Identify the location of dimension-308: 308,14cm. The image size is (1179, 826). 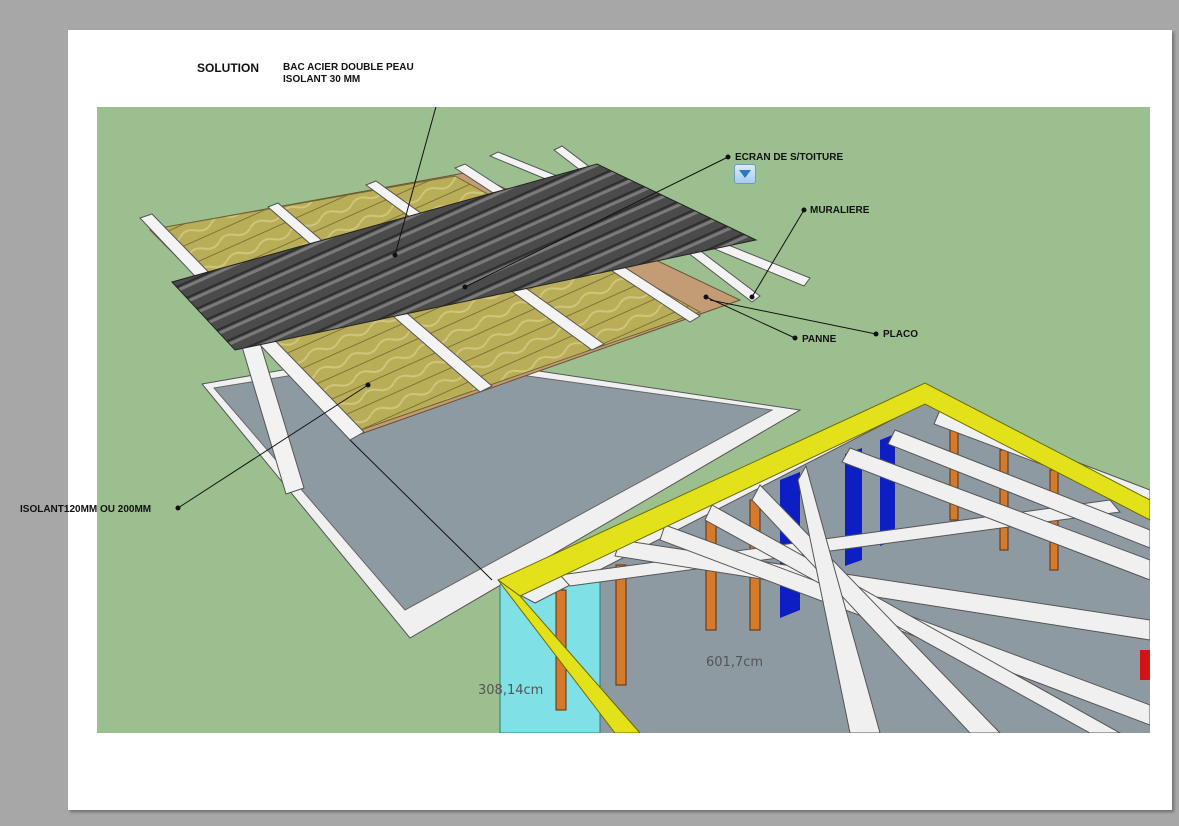
(511, 690).